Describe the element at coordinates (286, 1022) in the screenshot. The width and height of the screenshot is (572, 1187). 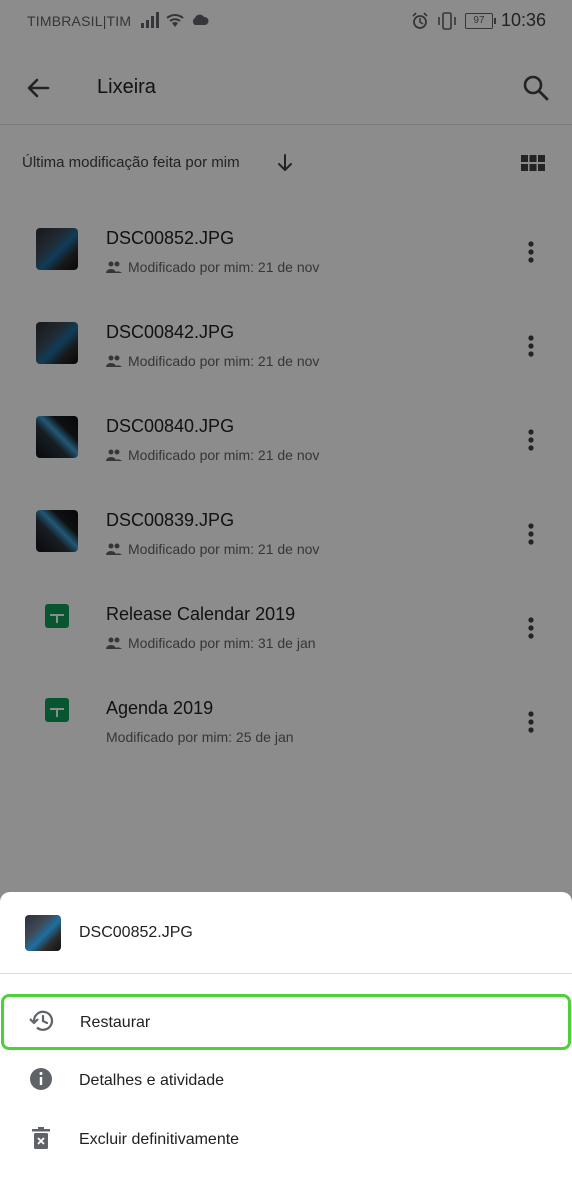
I see `restore-action: Restaurar` at that location.